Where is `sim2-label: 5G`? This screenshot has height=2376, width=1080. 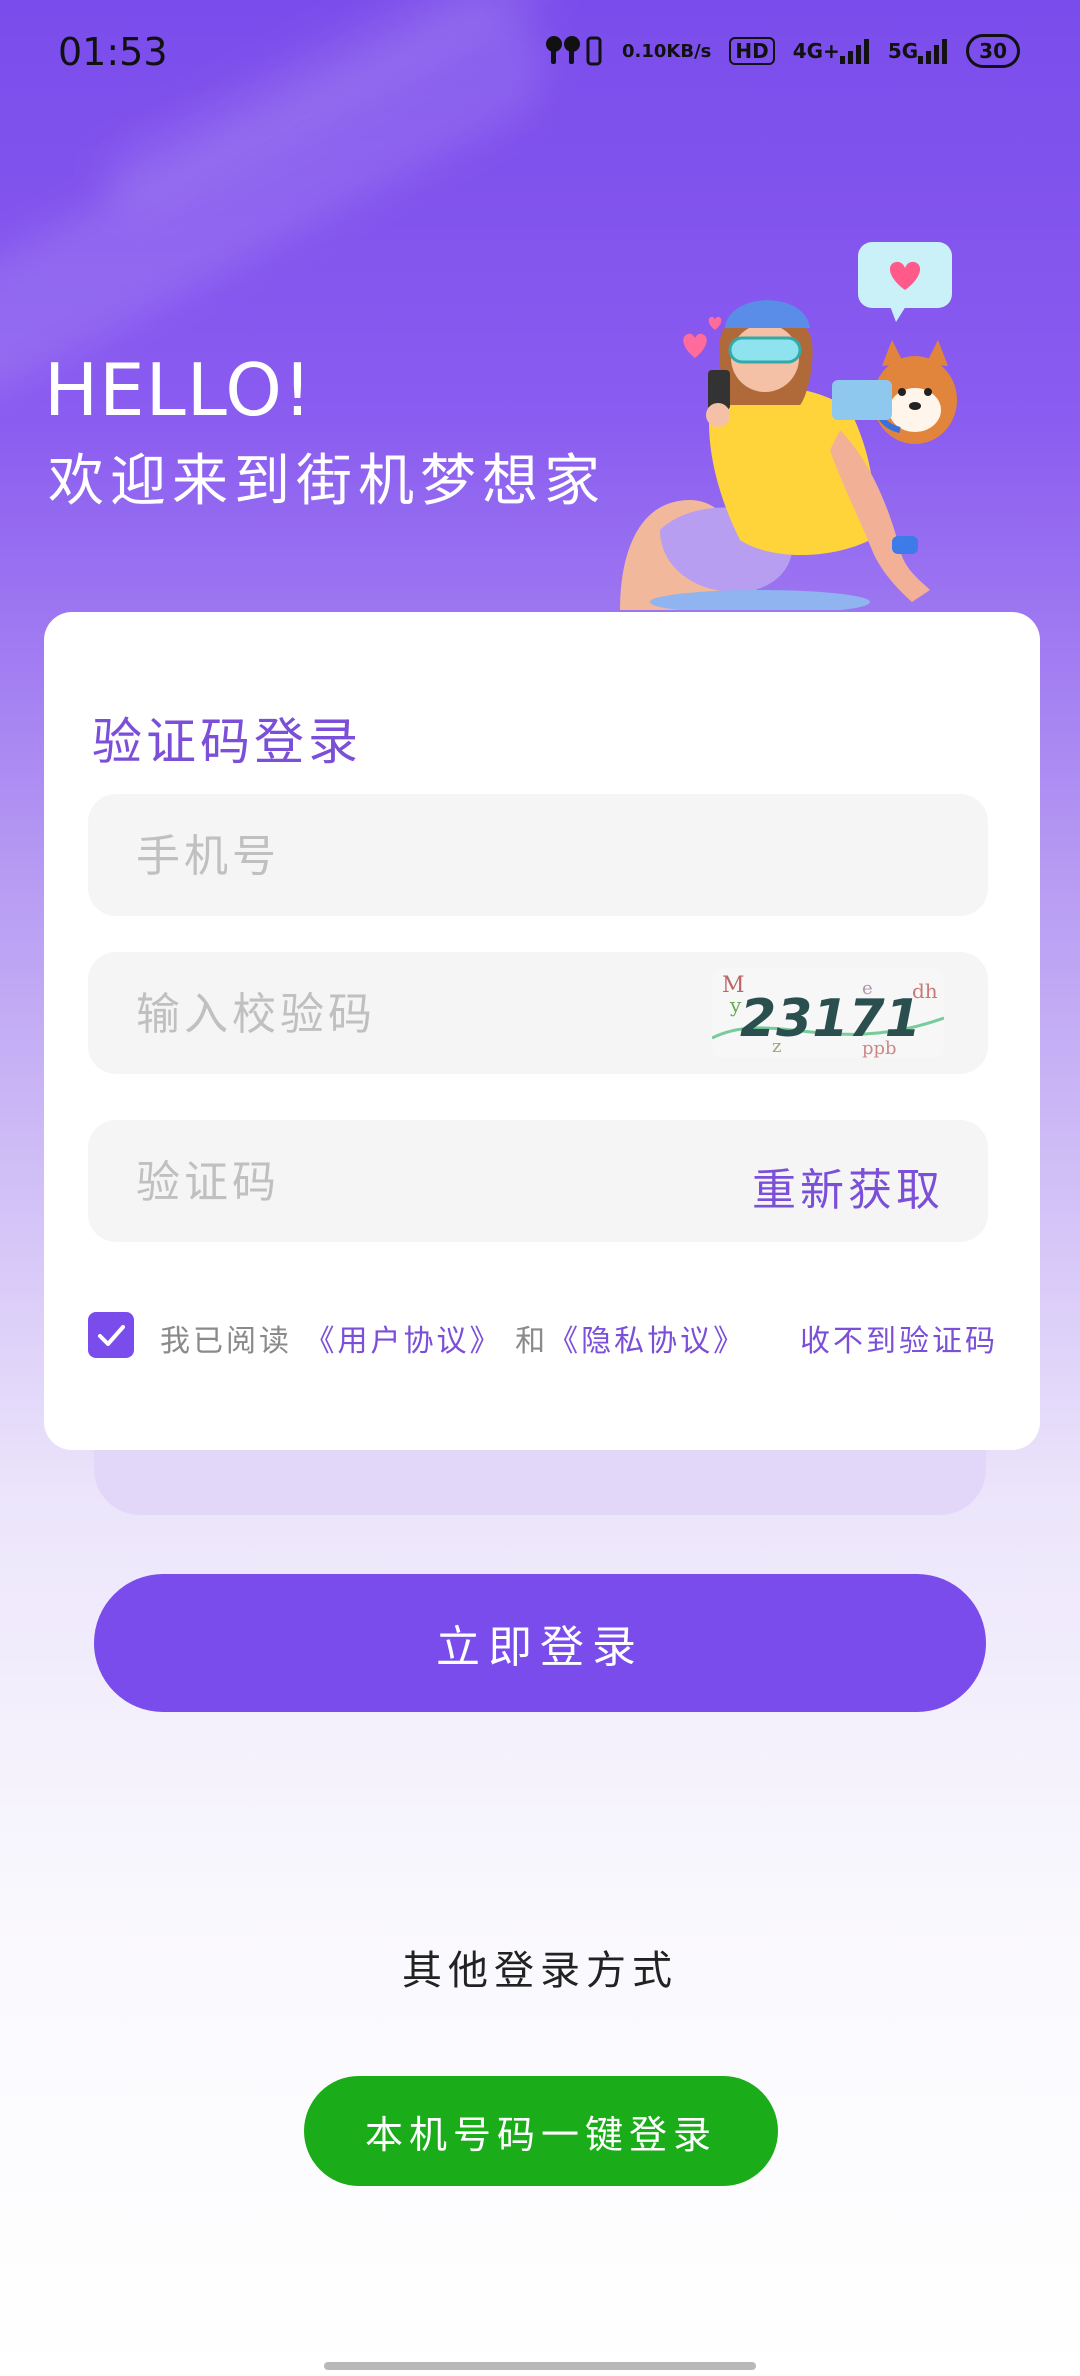 sim2-label: 5G is located at coordinates (903, 51).